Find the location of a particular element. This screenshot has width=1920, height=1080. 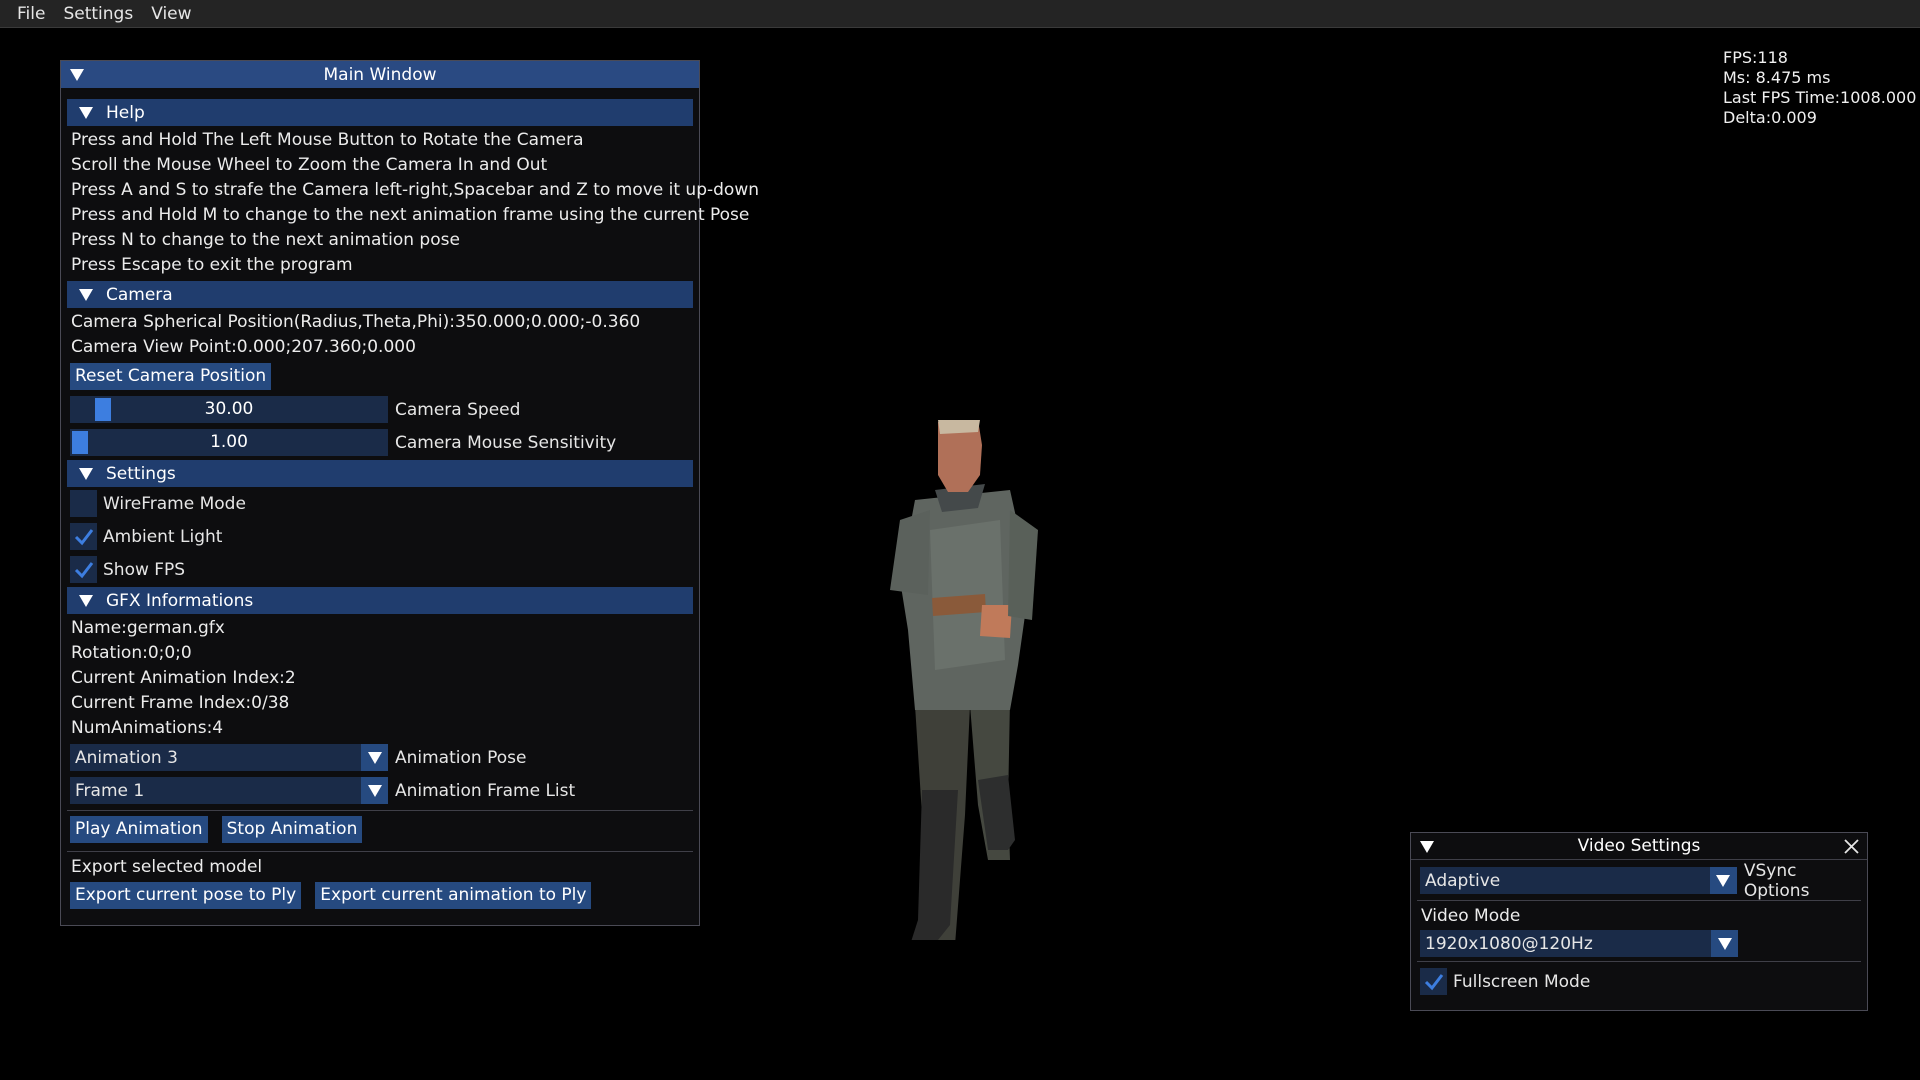

camera-header-label: Camera is located at coordinates (139, 294).